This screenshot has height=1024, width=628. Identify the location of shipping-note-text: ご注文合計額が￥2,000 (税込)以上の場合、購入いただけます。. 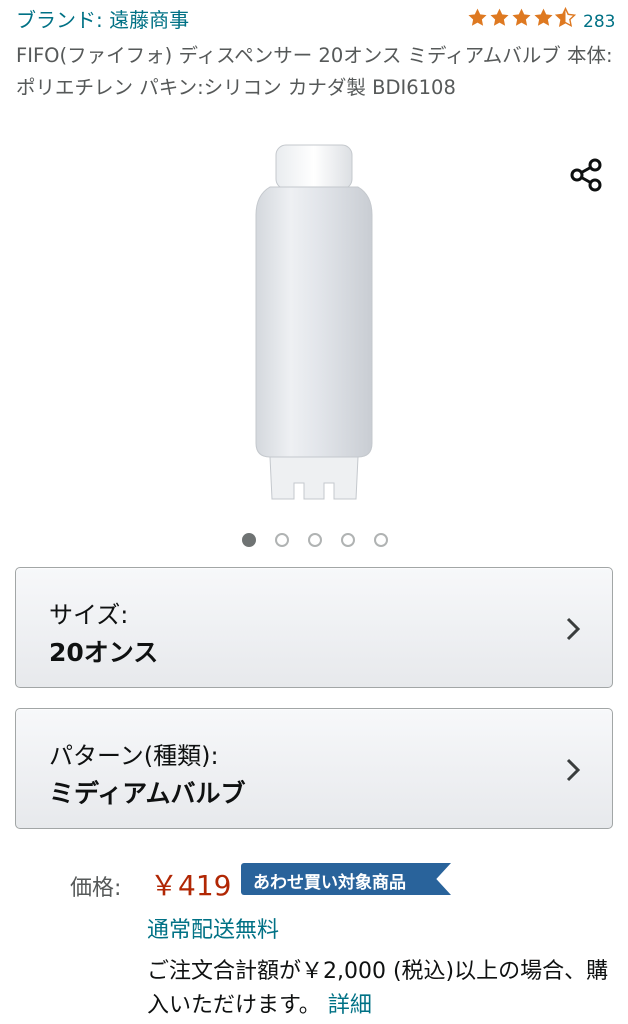
(378, 988).